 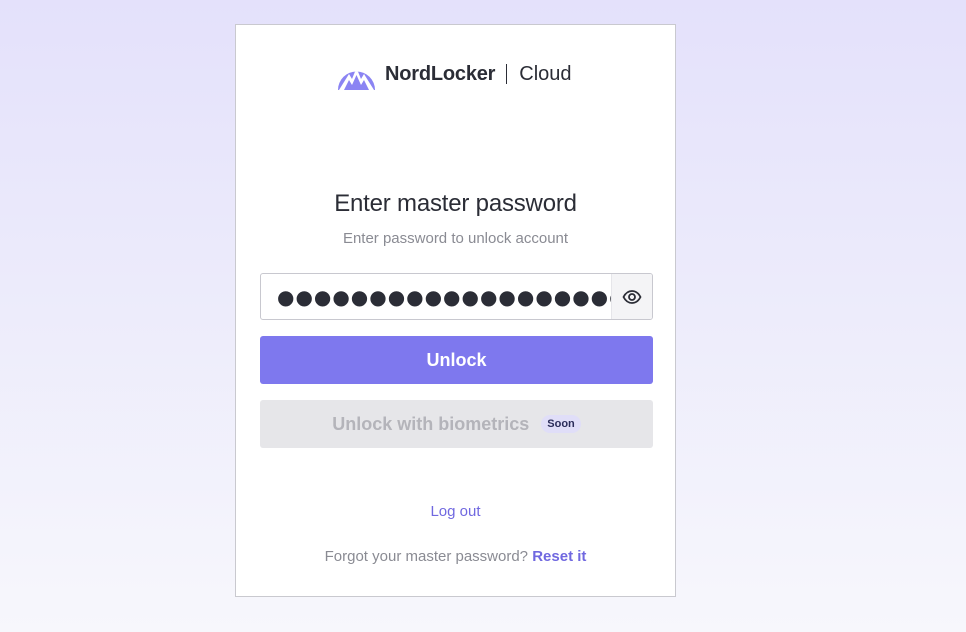 I want to click on show-password-toggle, so click(x=631, y=296).